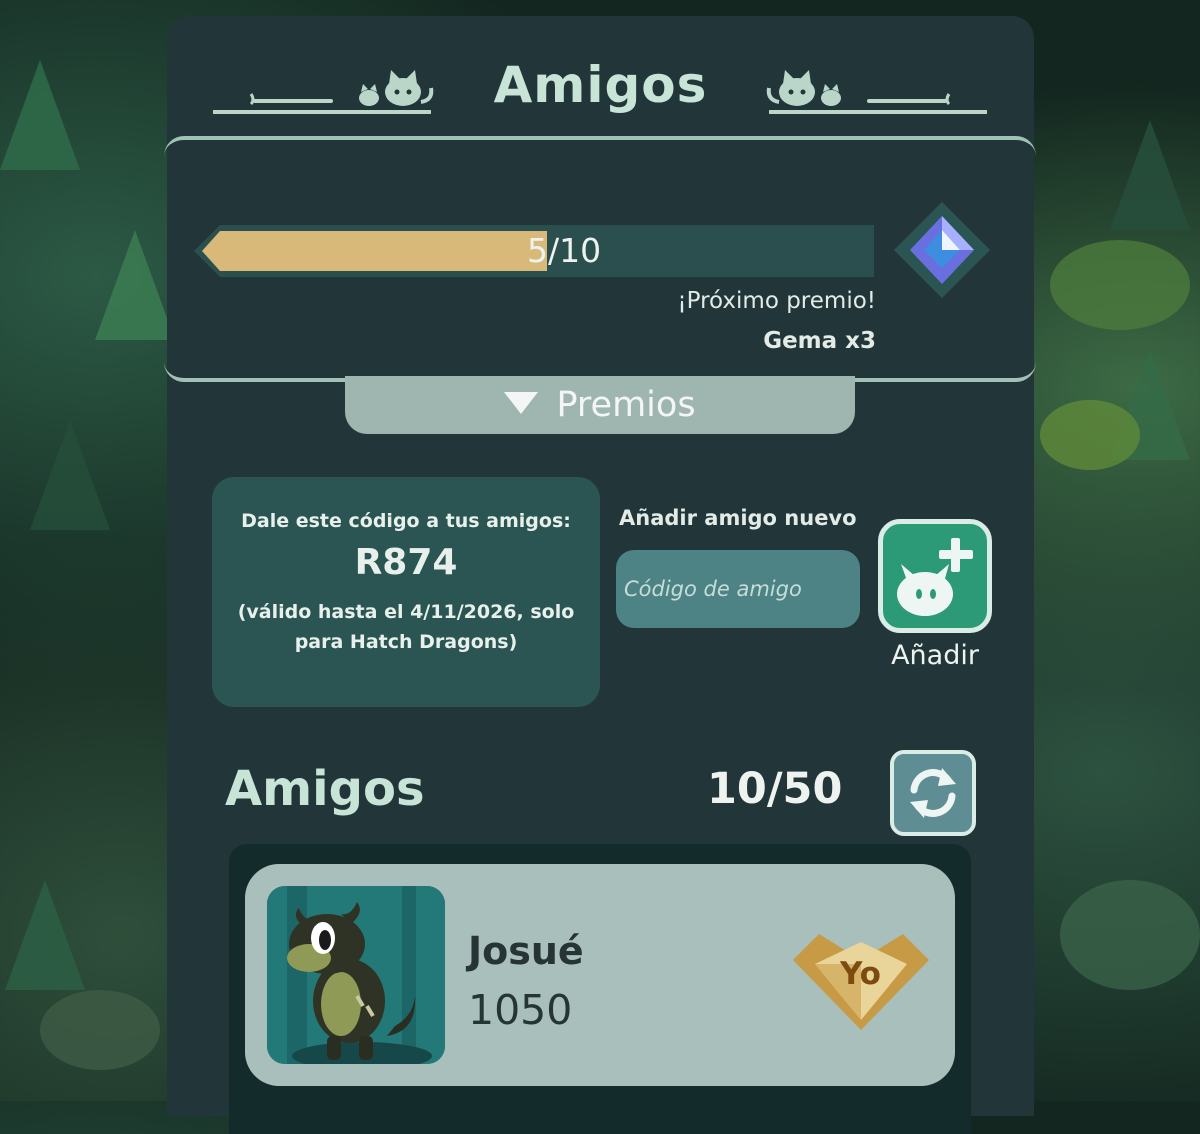  Describe the element at coordinates (626, 405) in the screenshot. I see `premios-label: Premios` at that location.